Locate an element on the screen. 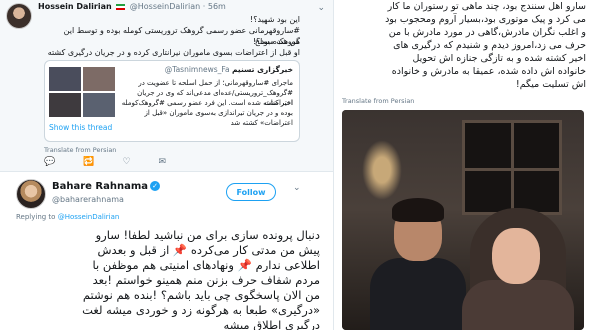  tweet-header: Hossein Dalirian @HosseinDalirian · 56m is located at coordinates (132, 6).